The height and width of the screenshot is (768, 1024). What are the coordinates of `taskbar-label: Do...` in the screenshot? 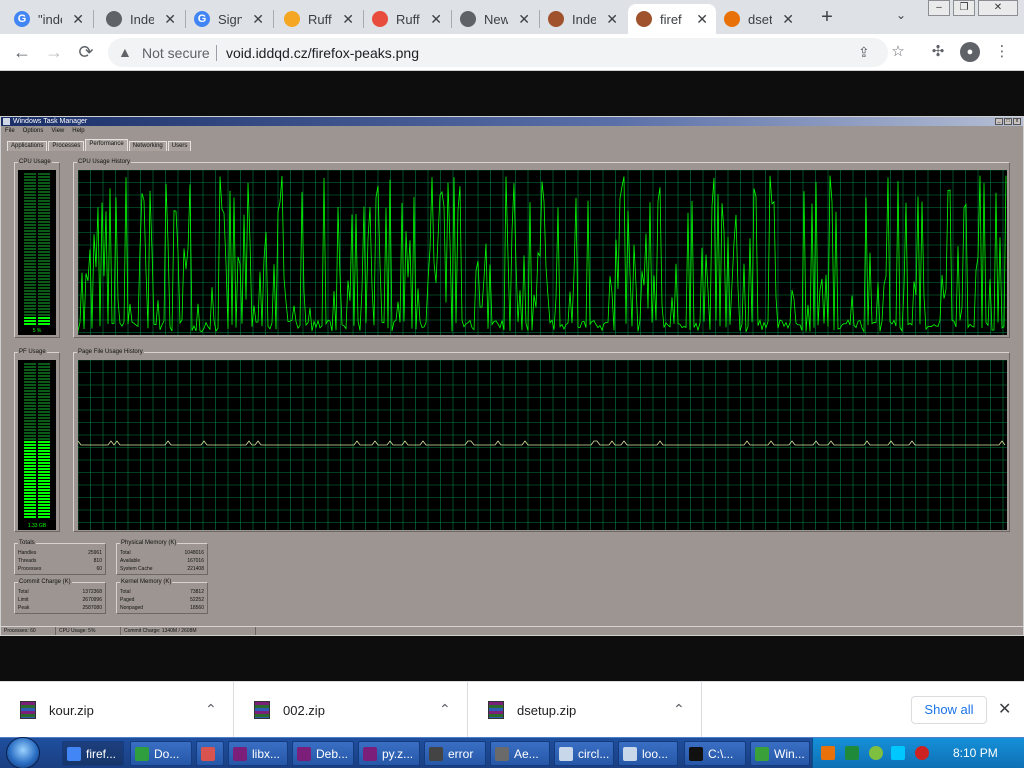 It's located at (167, 753).